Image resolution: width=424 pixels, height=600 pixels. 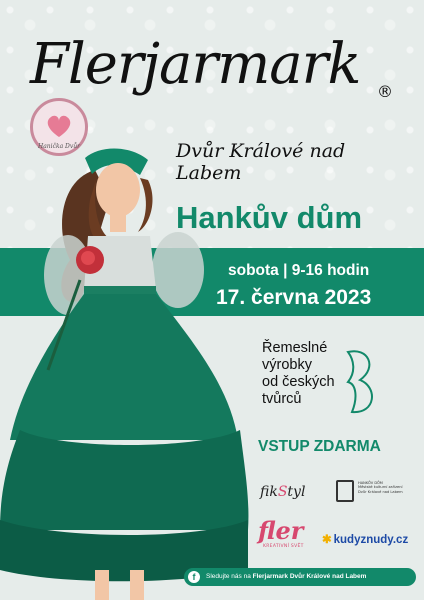 I want to click on page-title: Flerjarmark, so click(x=195, y=64).